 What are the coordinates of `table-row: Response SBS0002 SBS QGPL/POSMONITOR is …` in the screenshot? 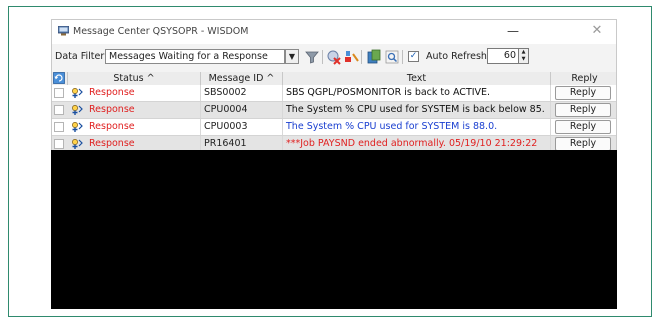 It's located at (334, 93).